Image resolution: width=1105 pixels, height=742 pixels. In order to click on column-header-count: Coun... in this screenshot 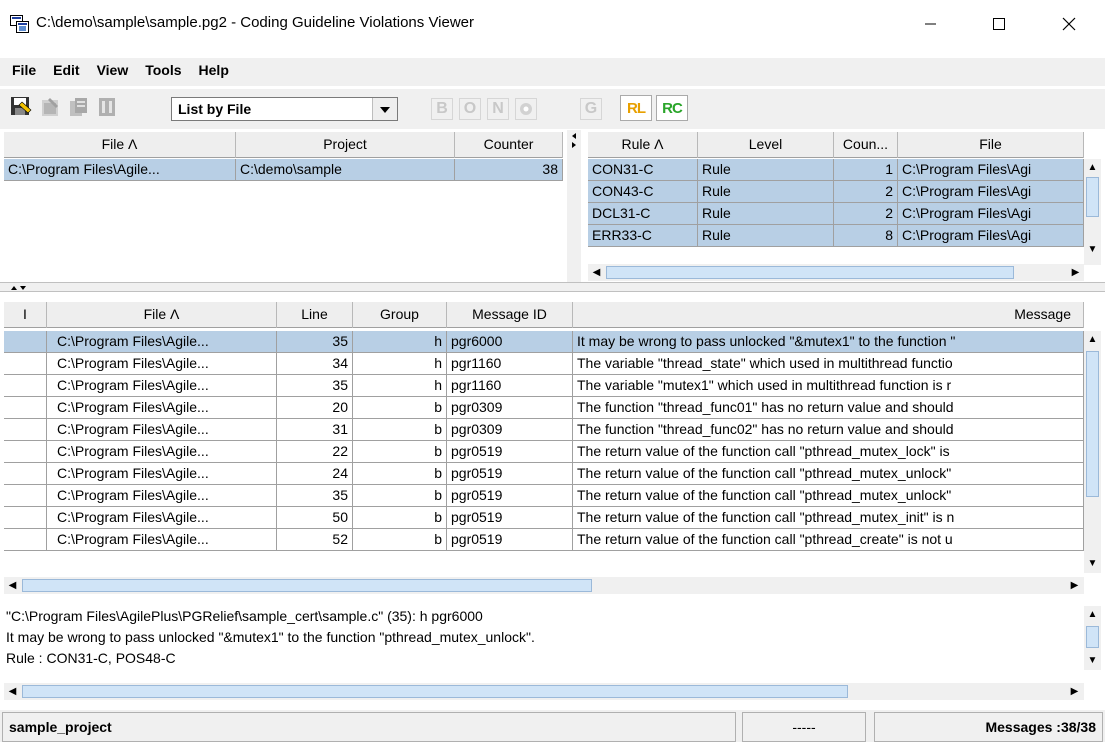, I will do `click(866, 145)`.